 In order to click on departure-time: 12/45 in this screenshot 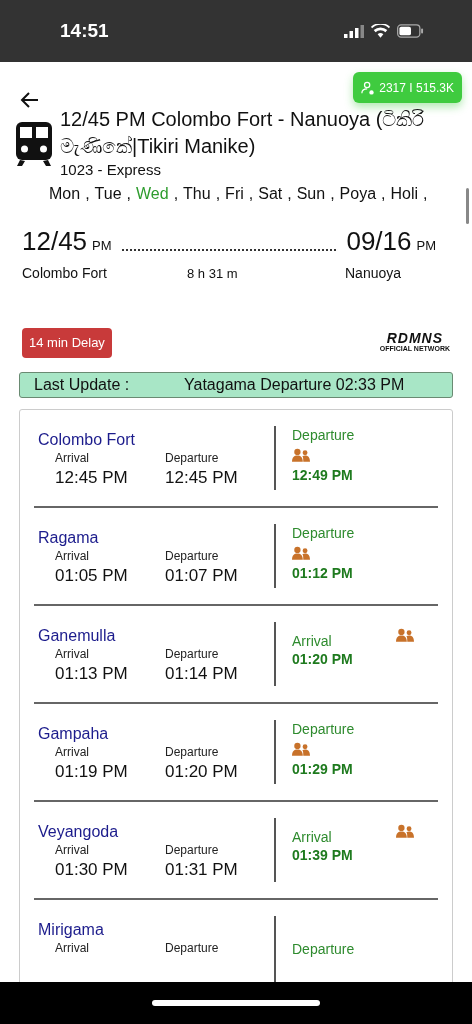, I will do `click(55, 241)`.